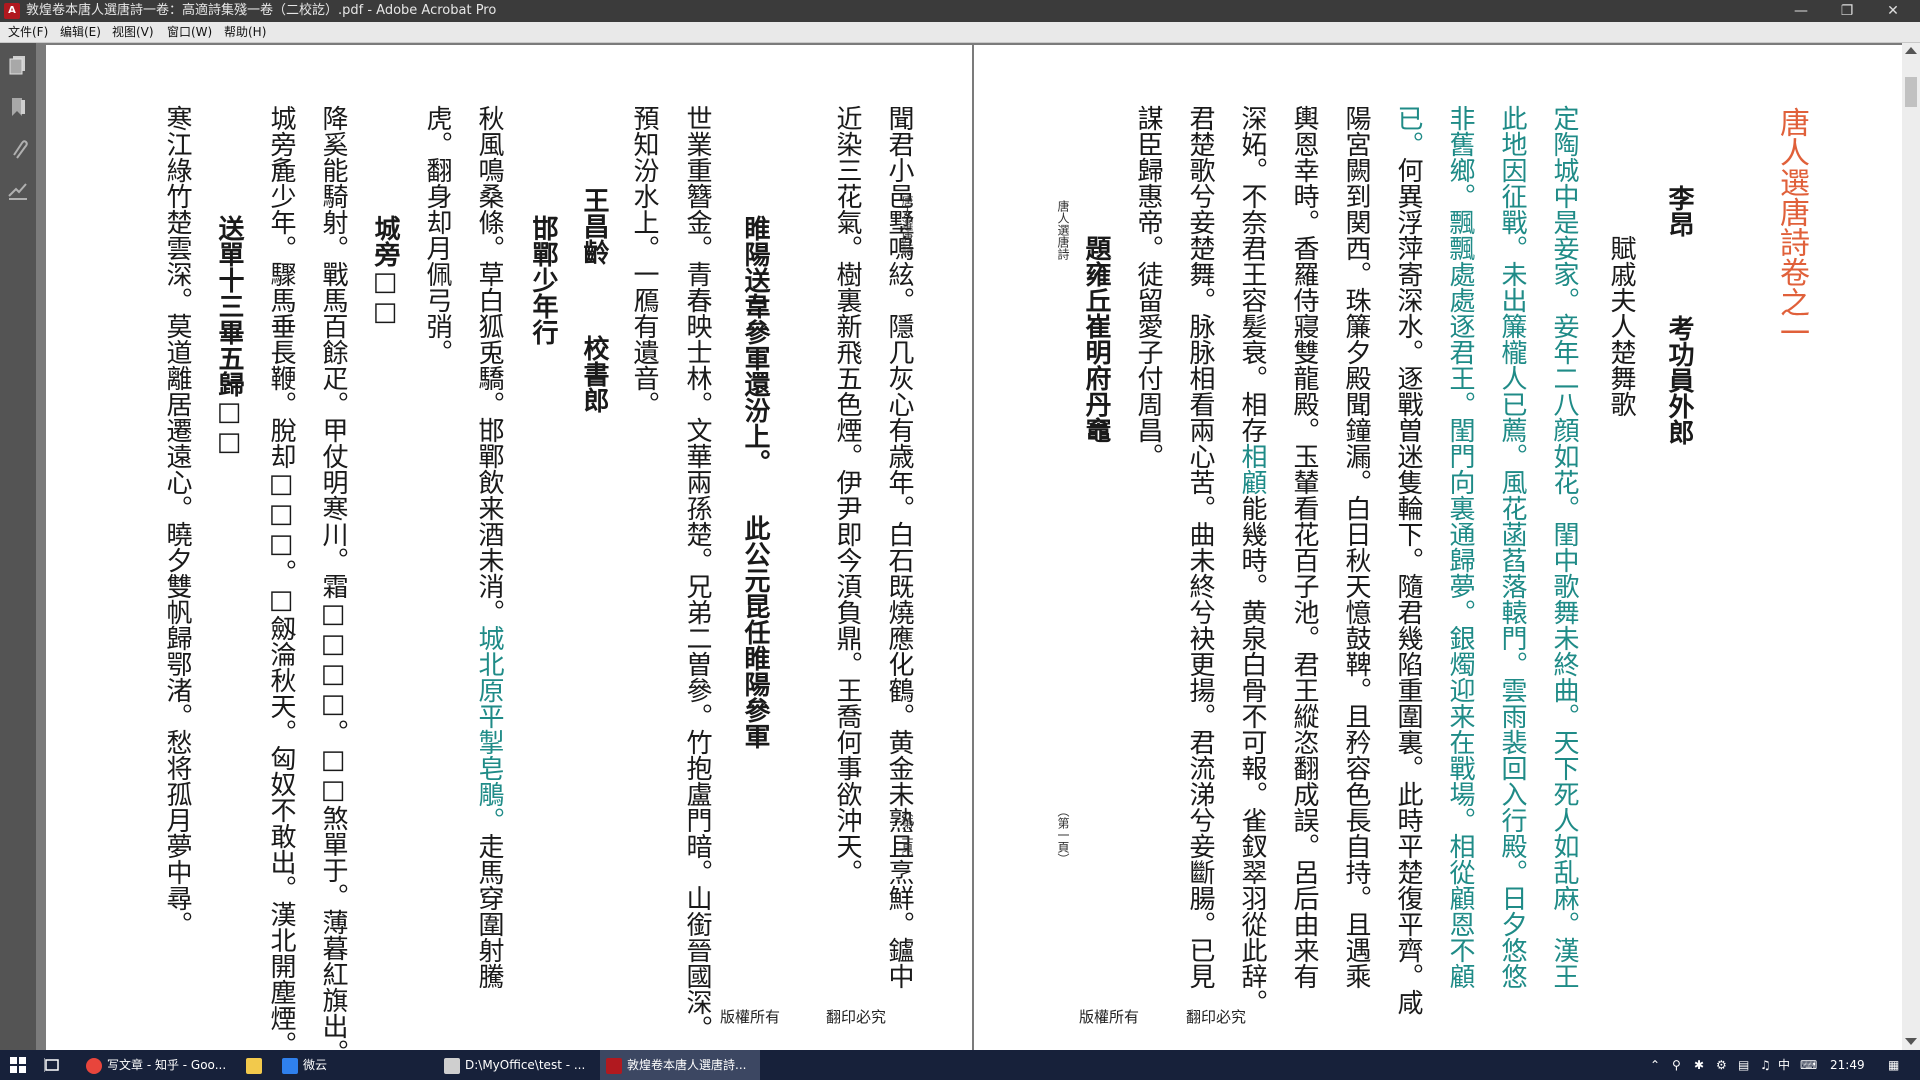 This screenshot has height=1080, width=1920. What do you see at coordinates (1679, 380) in the screenshot?
I see `author-role: 考功員外郎` at bounding box center [1679, 380].